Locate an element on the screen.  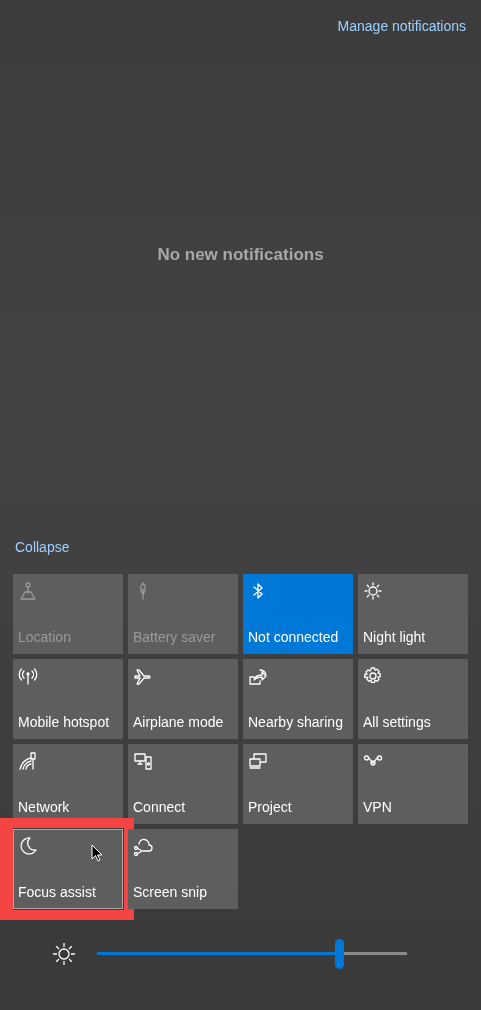
quick-action-tile: Not connected is located at coordinates (298, 614).